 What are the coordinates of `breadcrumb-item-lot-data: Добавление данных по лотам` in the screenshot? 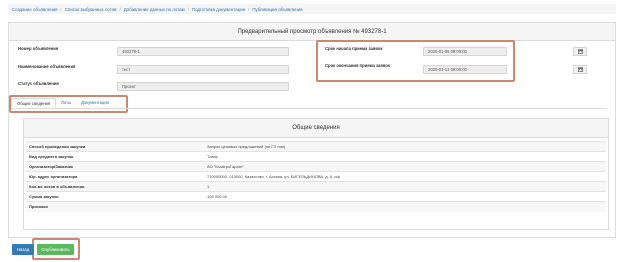 It's located at (154, 9).